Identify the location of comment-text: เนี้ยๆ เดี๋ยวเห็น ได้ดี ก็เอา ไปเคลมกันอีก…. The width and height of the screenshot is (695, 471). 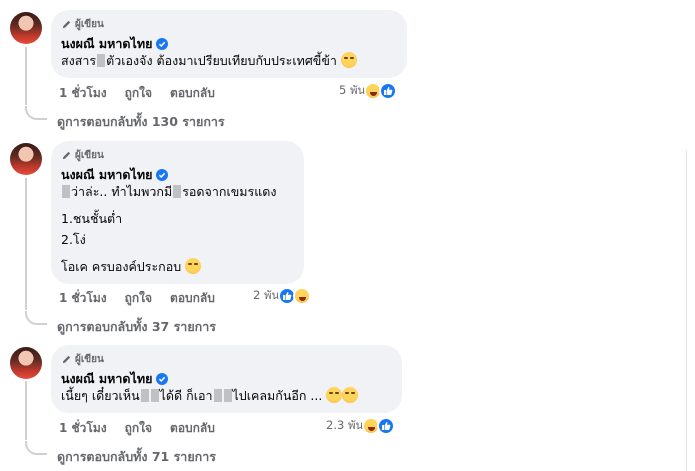
(225, 395).